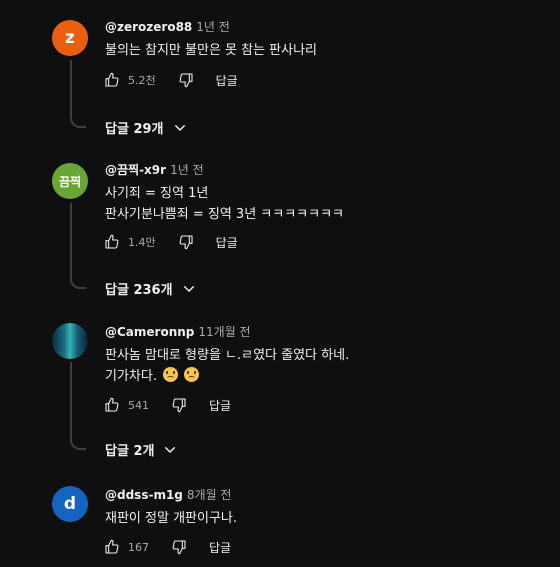 The height and width of the screenshot is (567, 560). What do you see at coordinates (131, 376) in the screenshot?
I see `comment-line: 기가차다.` at bounding box center [131, 376].